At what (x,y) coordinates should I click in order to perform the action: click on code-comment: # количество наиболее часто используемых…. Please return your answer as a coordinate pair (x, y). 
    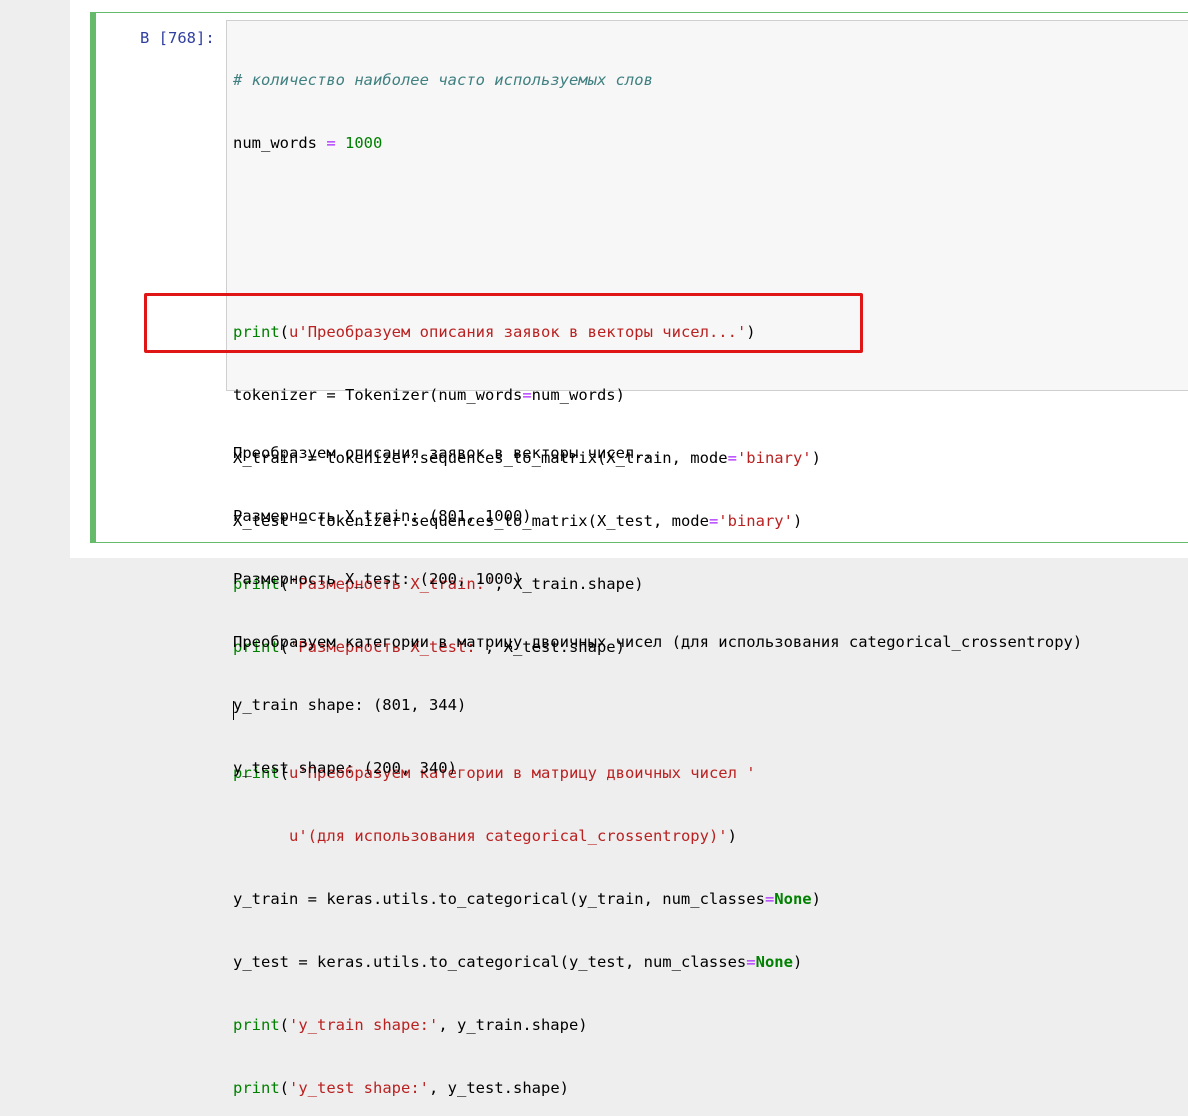
    Looking at the image, I should click on (443, 80).